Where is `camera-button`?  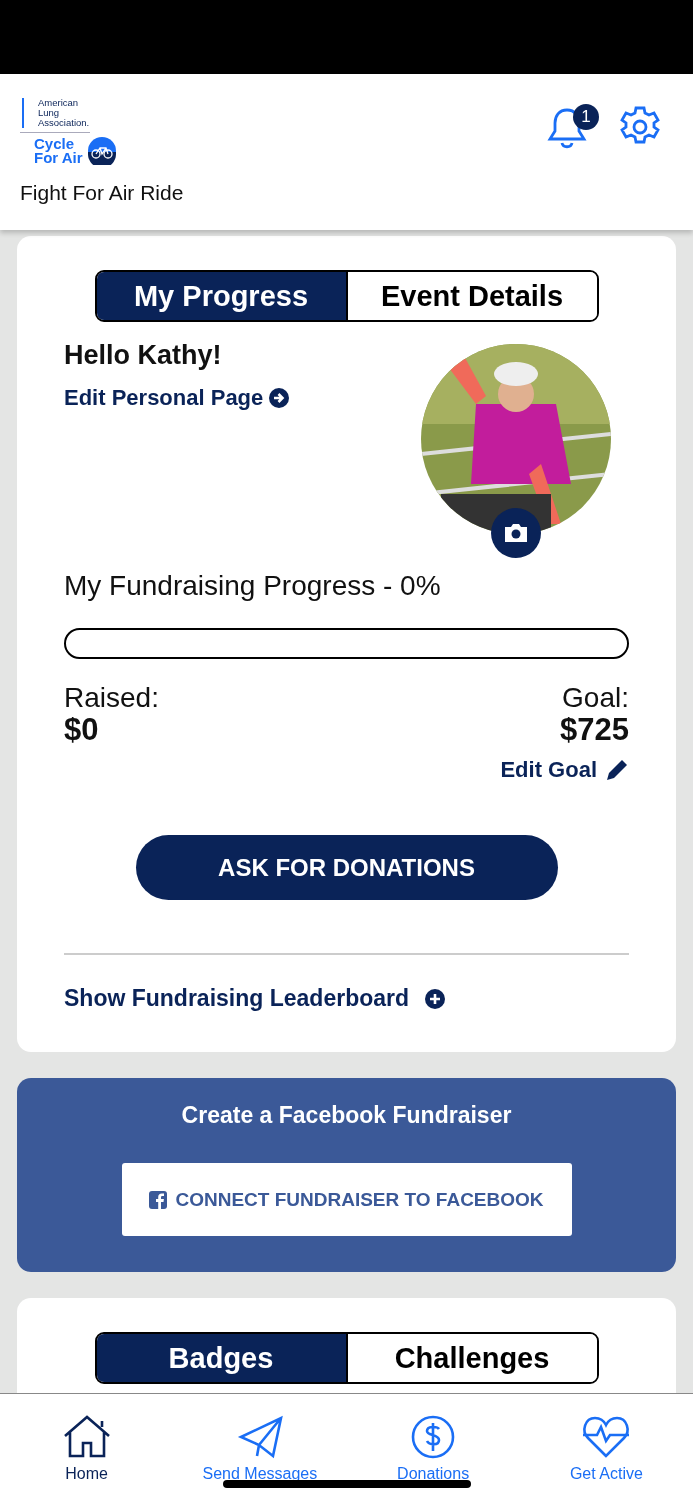
camera-button is located at coordinates (516, 533).